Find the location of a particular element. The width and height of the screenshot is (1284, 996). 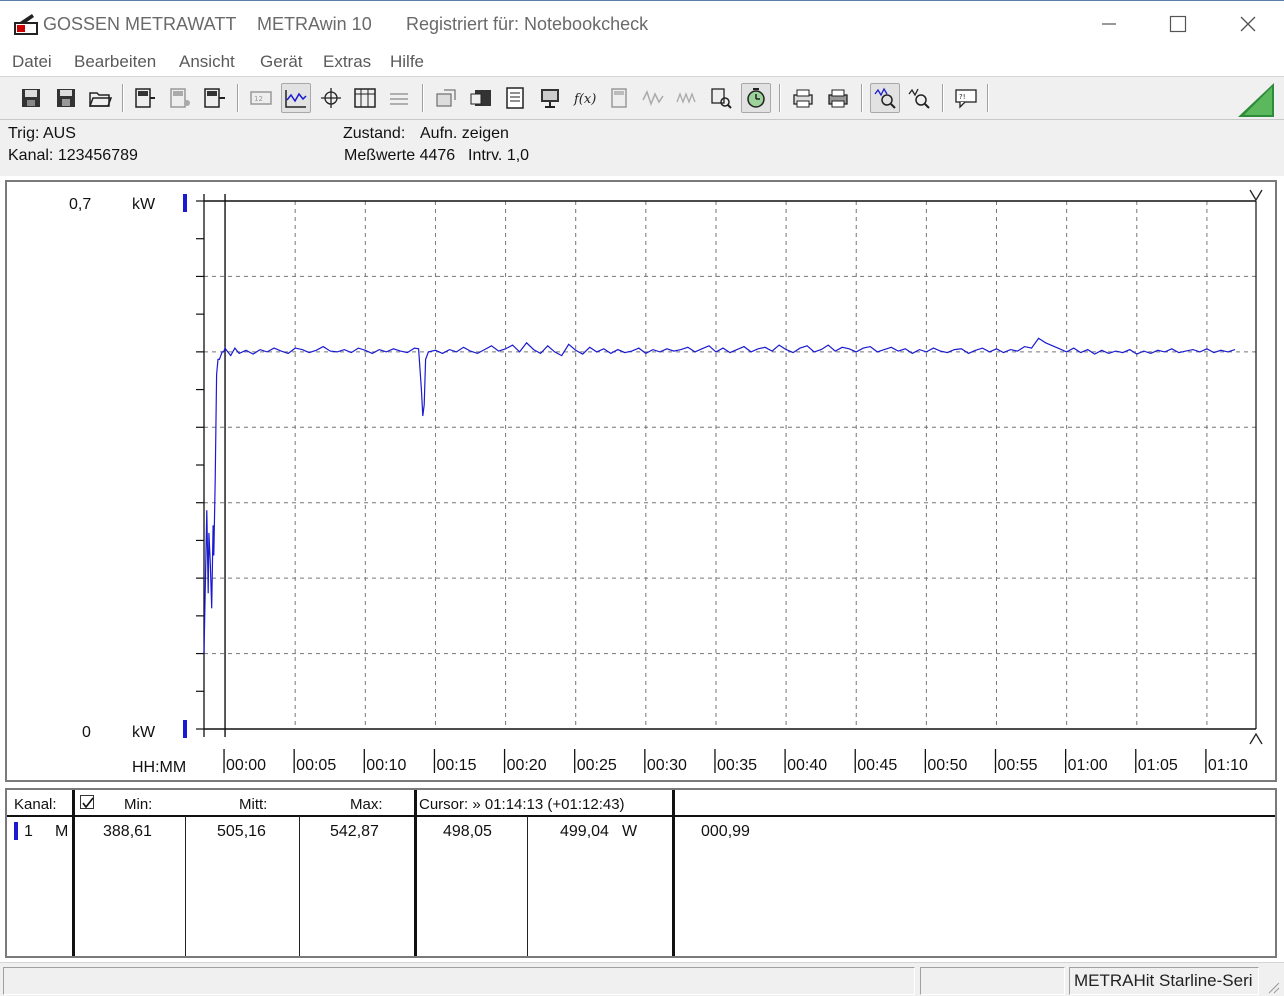

trend-view-button is located at coordinates (296, 98).